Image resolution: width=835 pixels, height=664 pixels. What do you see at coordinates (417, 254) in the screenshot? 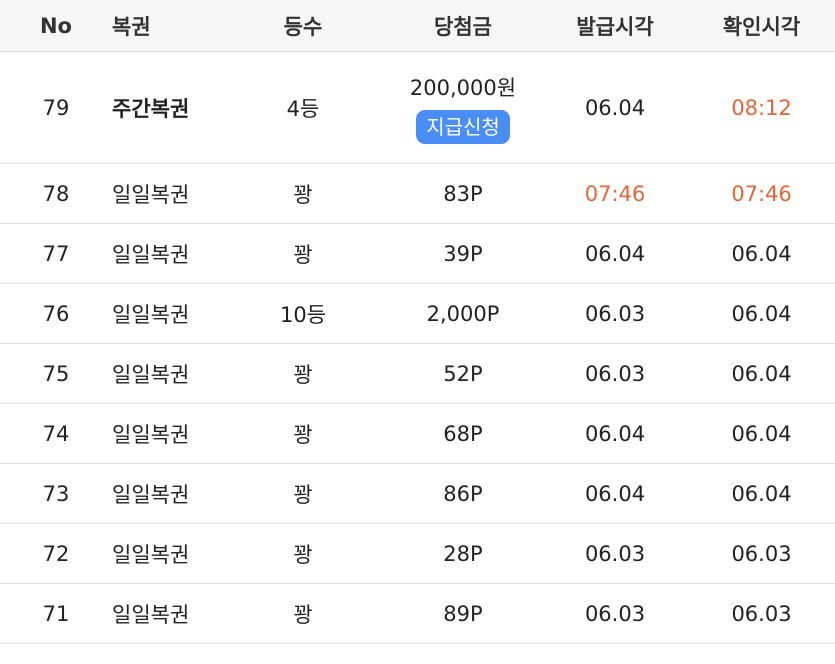
I see `table-row: 77 일일복권 꽝 39P 06.04 06.04` at bounding box center [417, 254].